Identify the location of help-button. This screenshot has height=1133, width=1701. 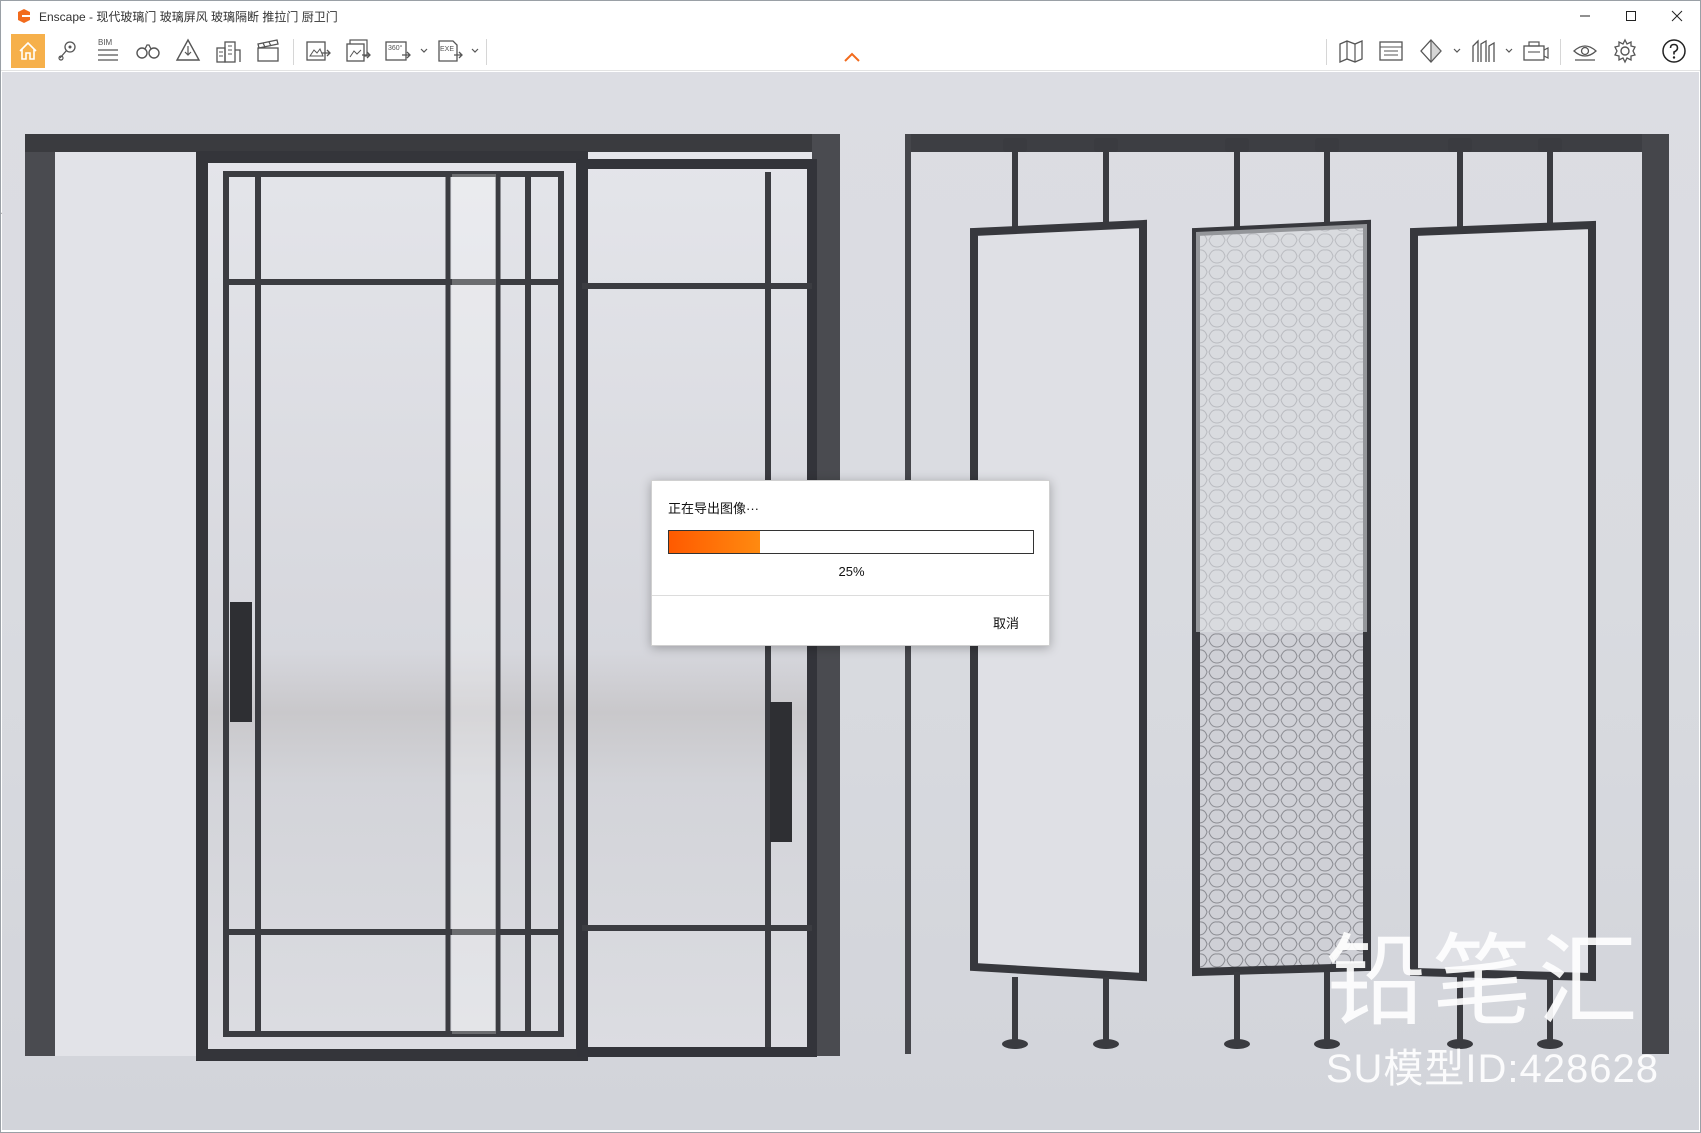
(1674, 51).